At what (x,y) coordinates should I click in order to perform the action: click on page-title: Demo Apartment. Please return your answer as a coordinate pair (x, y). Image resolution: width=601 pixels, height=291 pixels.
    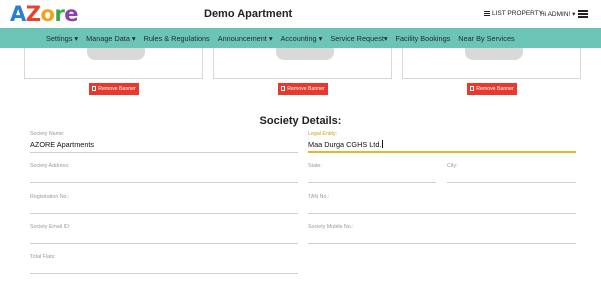
    Looking at the image, I should click on (248, 14).